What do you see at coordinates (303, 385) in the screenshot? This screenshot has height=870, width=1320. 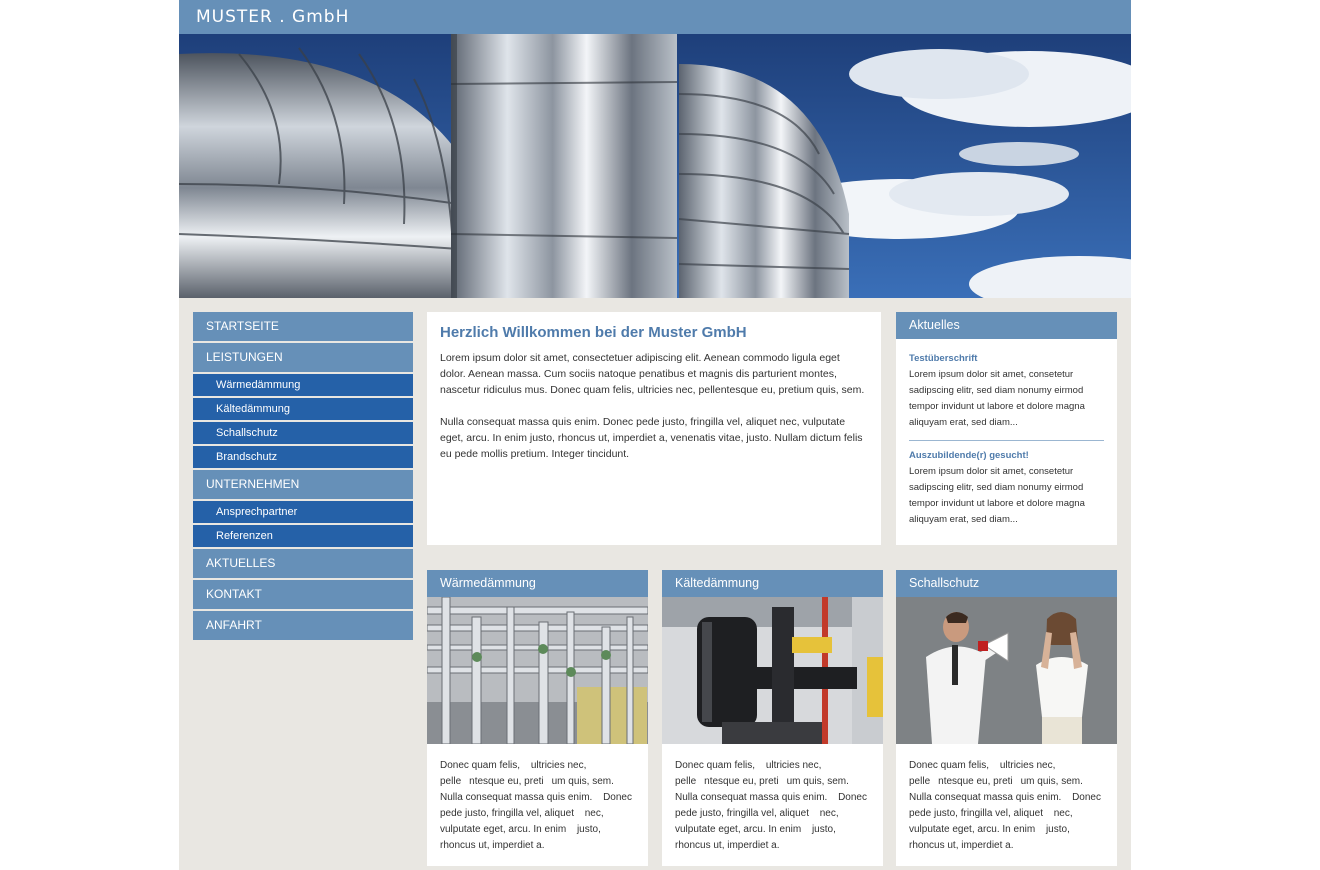 I see `nav-sub-waermedaemmung: Wärmedämmung` at bounding box center [303, 385].